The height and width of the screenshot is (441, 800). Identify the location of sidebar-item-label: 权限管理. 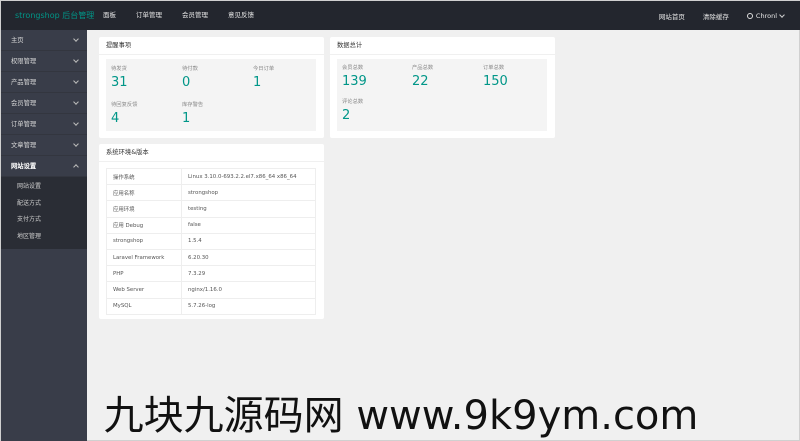
(24, 61).